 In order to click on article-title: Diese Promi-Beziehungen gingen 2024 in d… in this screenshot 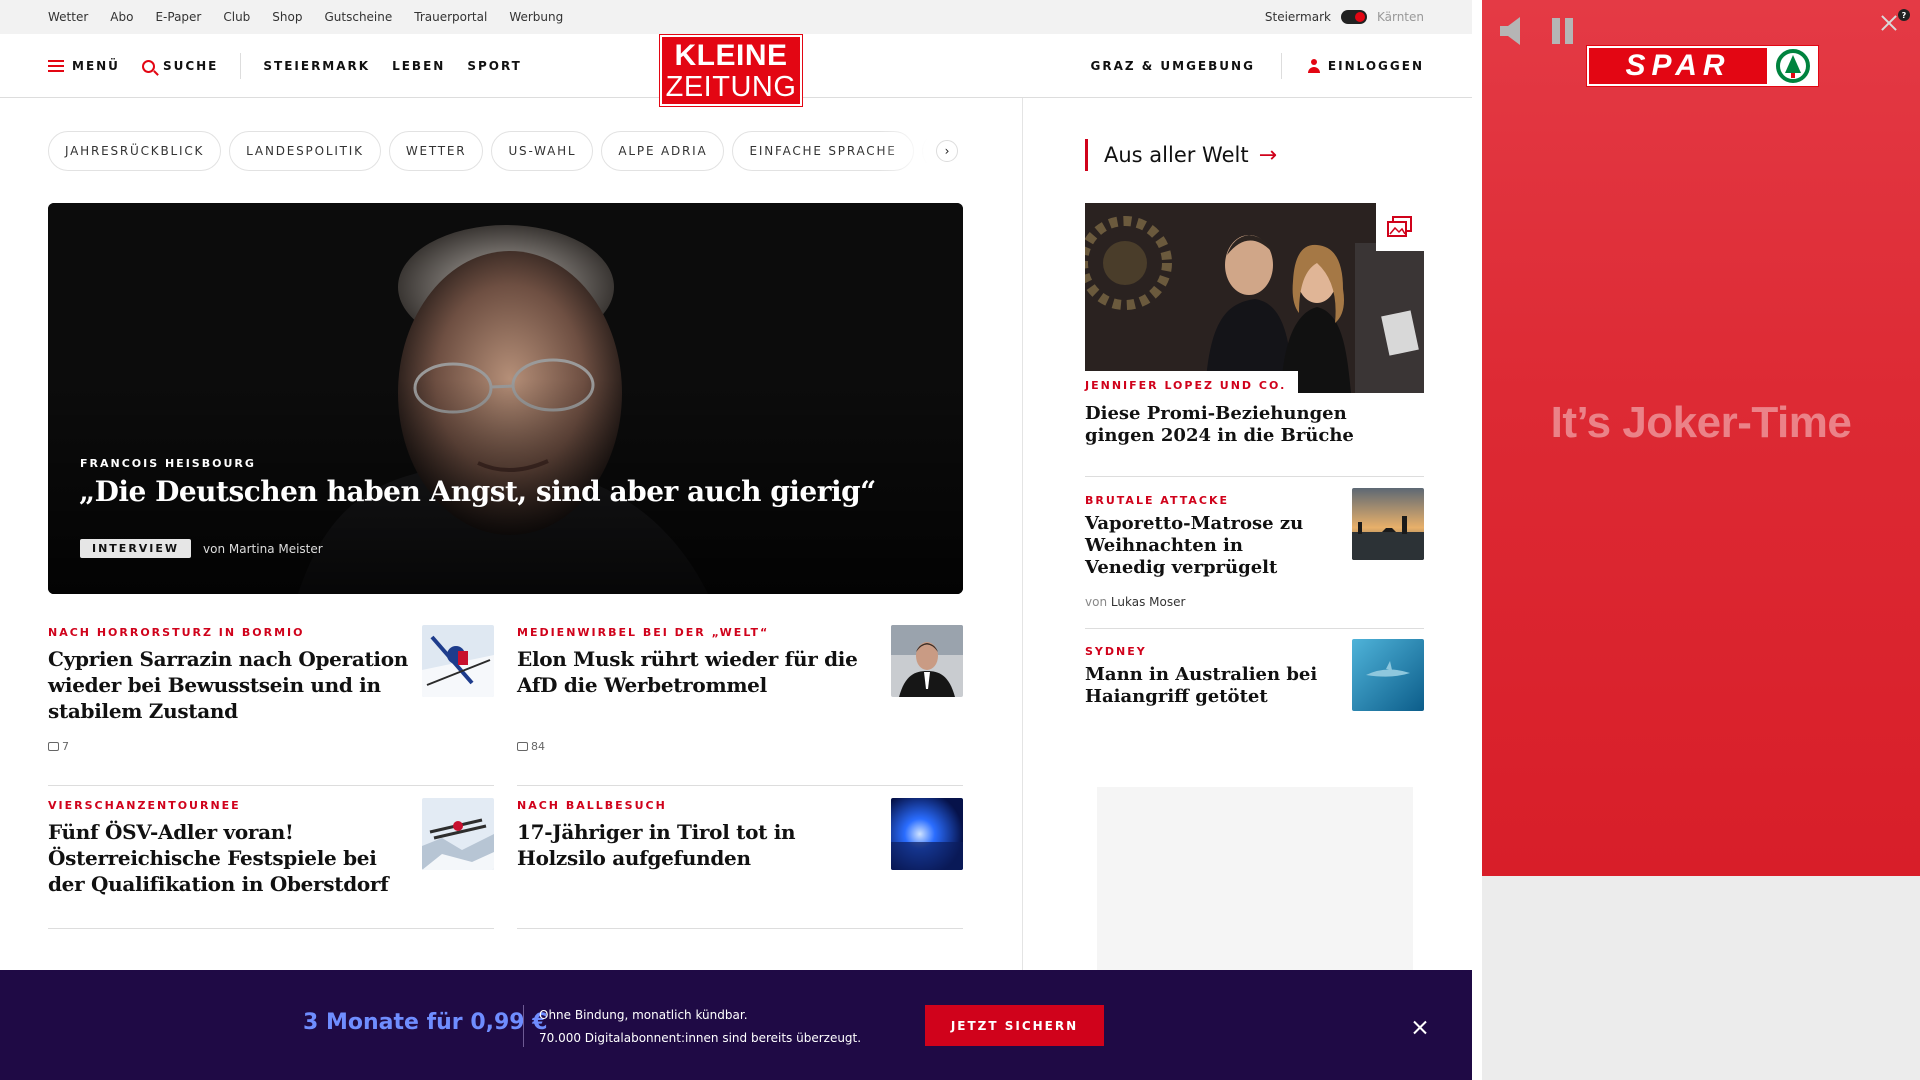, I will do `click(1245, 425)`.